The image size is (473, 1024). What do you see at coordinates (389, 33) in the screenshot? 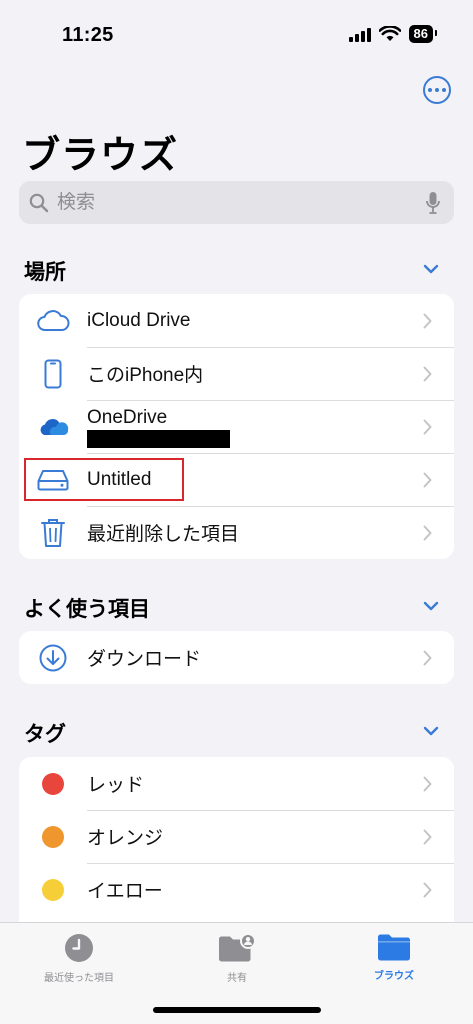
I see `wifi-icon` at bounding box center [389, 33].